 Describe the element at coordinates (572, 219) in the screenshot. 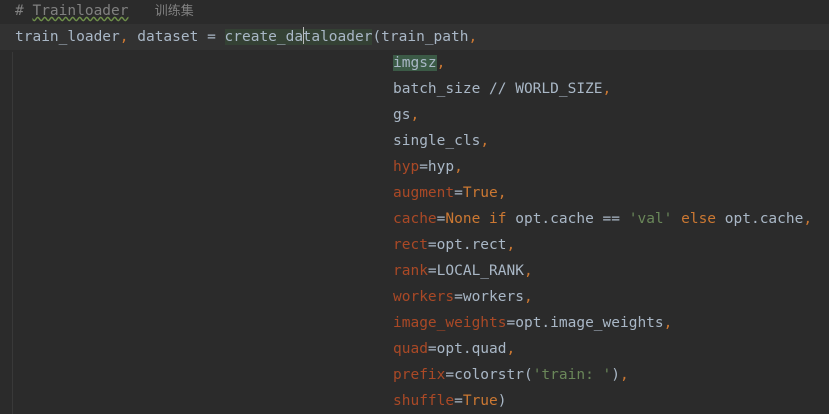

I see `kwarg-cache-opt: opt.cache ==` at that location.